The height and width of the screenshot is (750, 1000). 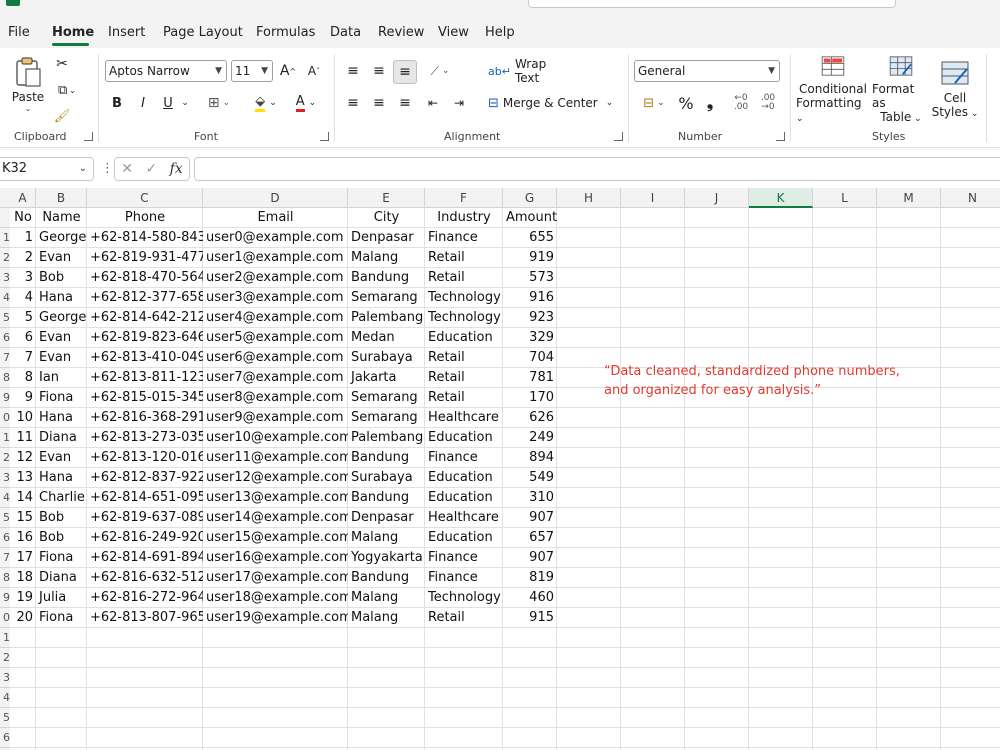 What do you see at coordinates (530, 198) in the screenshot?
I see `column-header-g: G` at bounding box center [530, 198].